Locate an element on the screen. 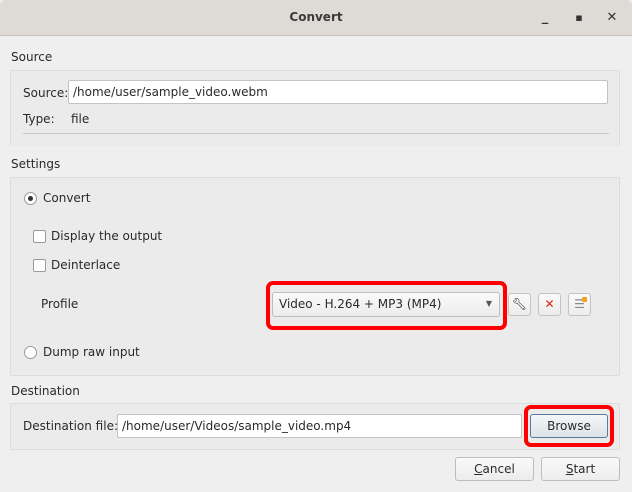 Image resolution: width=632 pixels, height=492 pixels. display-output-checkbox is located at coordinates (39, 236).